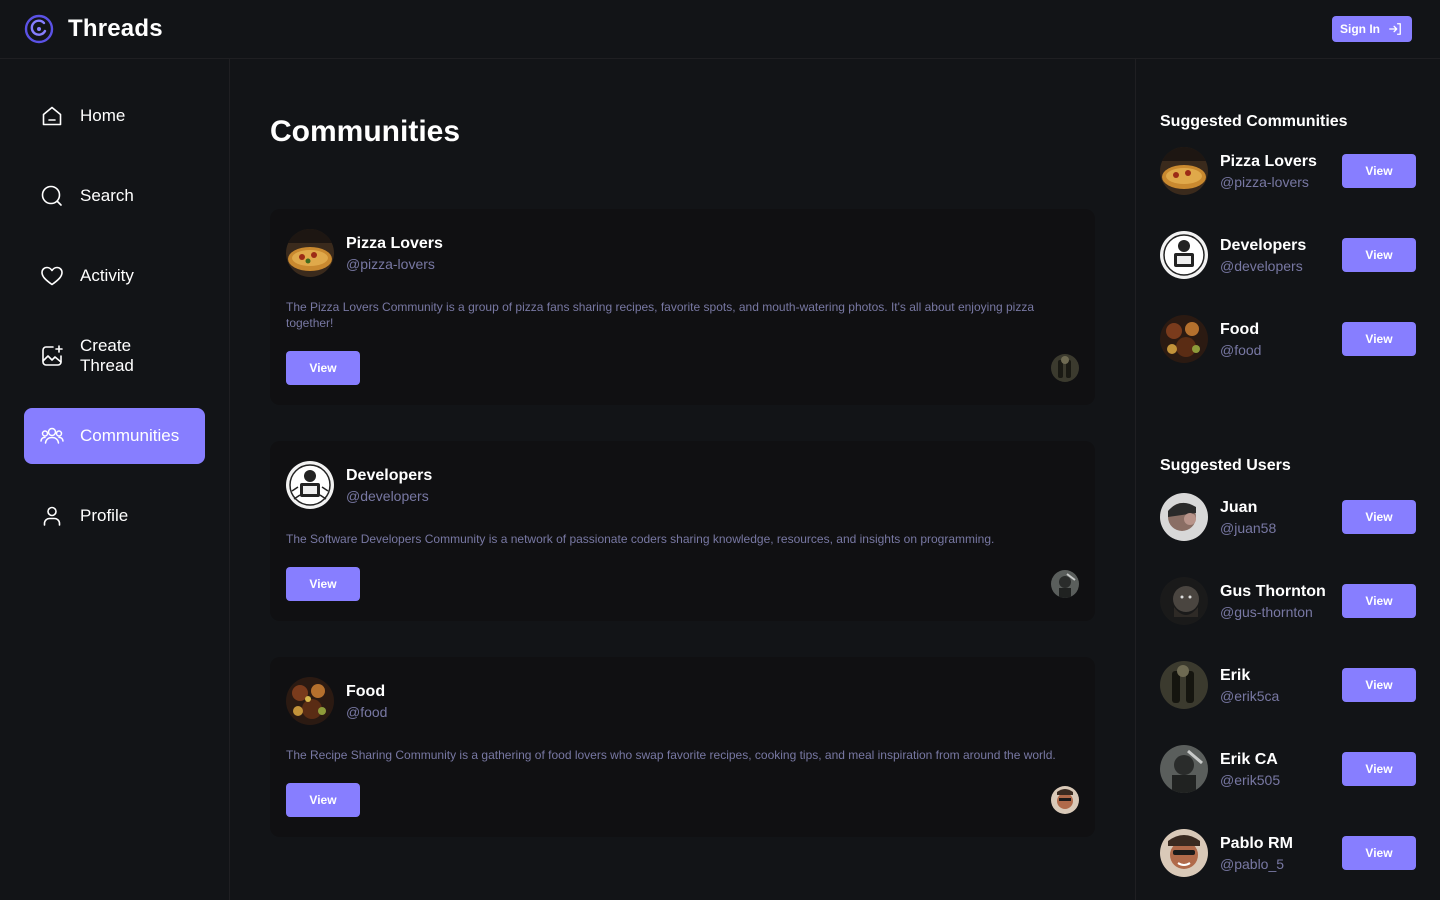 The height and width of the screenshot is (900, 1440). What do you see at coordinates (39, 29) in the screenshot?
I see `threads-logo-icon` at bounding box center [39, 29].